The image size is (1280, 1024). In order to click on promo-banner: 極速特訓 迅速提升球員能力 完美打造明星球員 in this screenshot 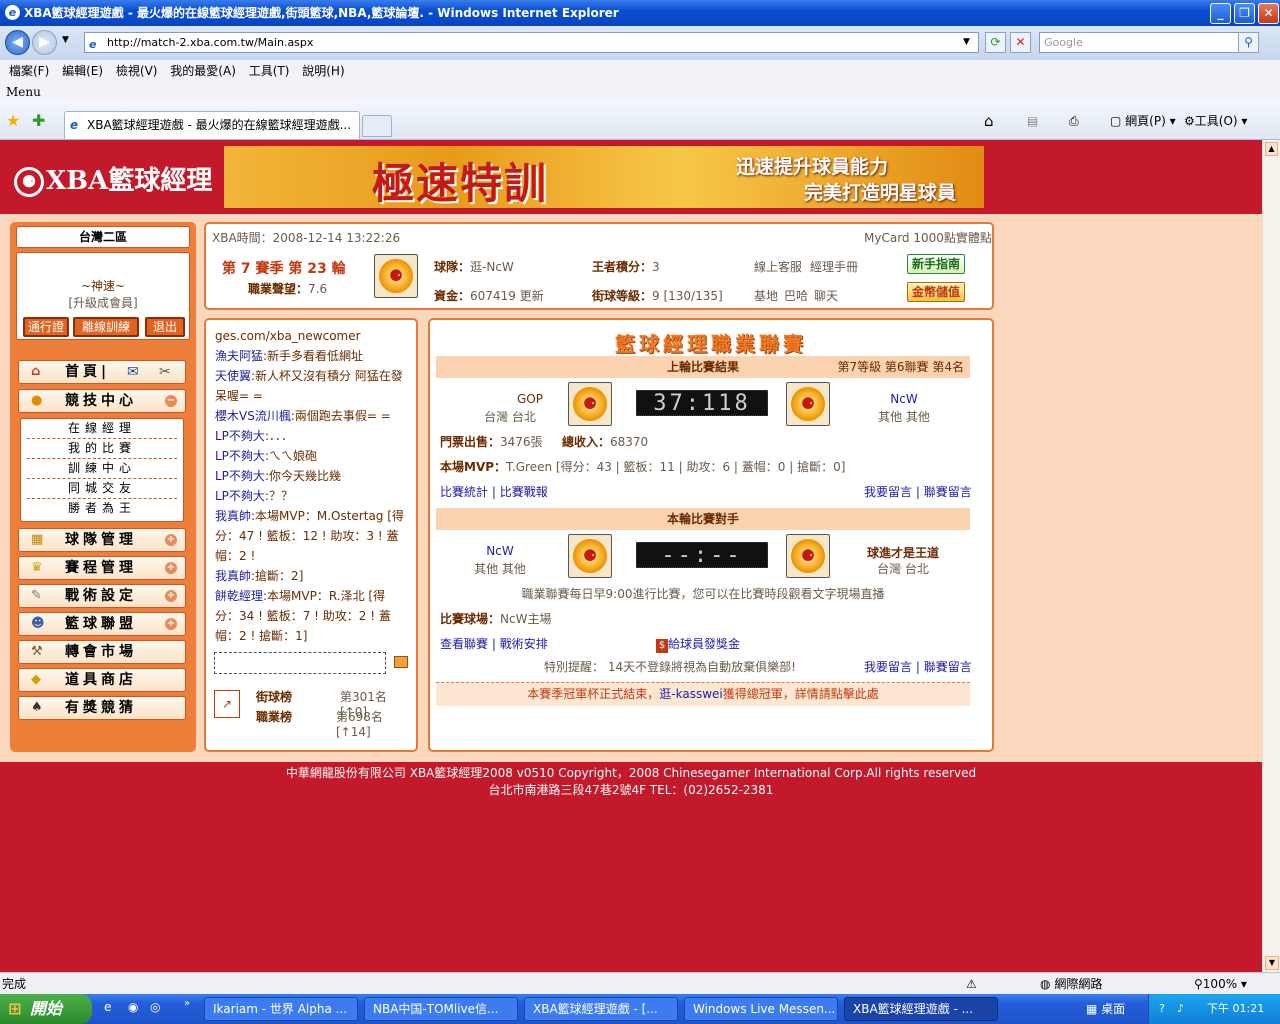, I will do `click(604, 177)`.